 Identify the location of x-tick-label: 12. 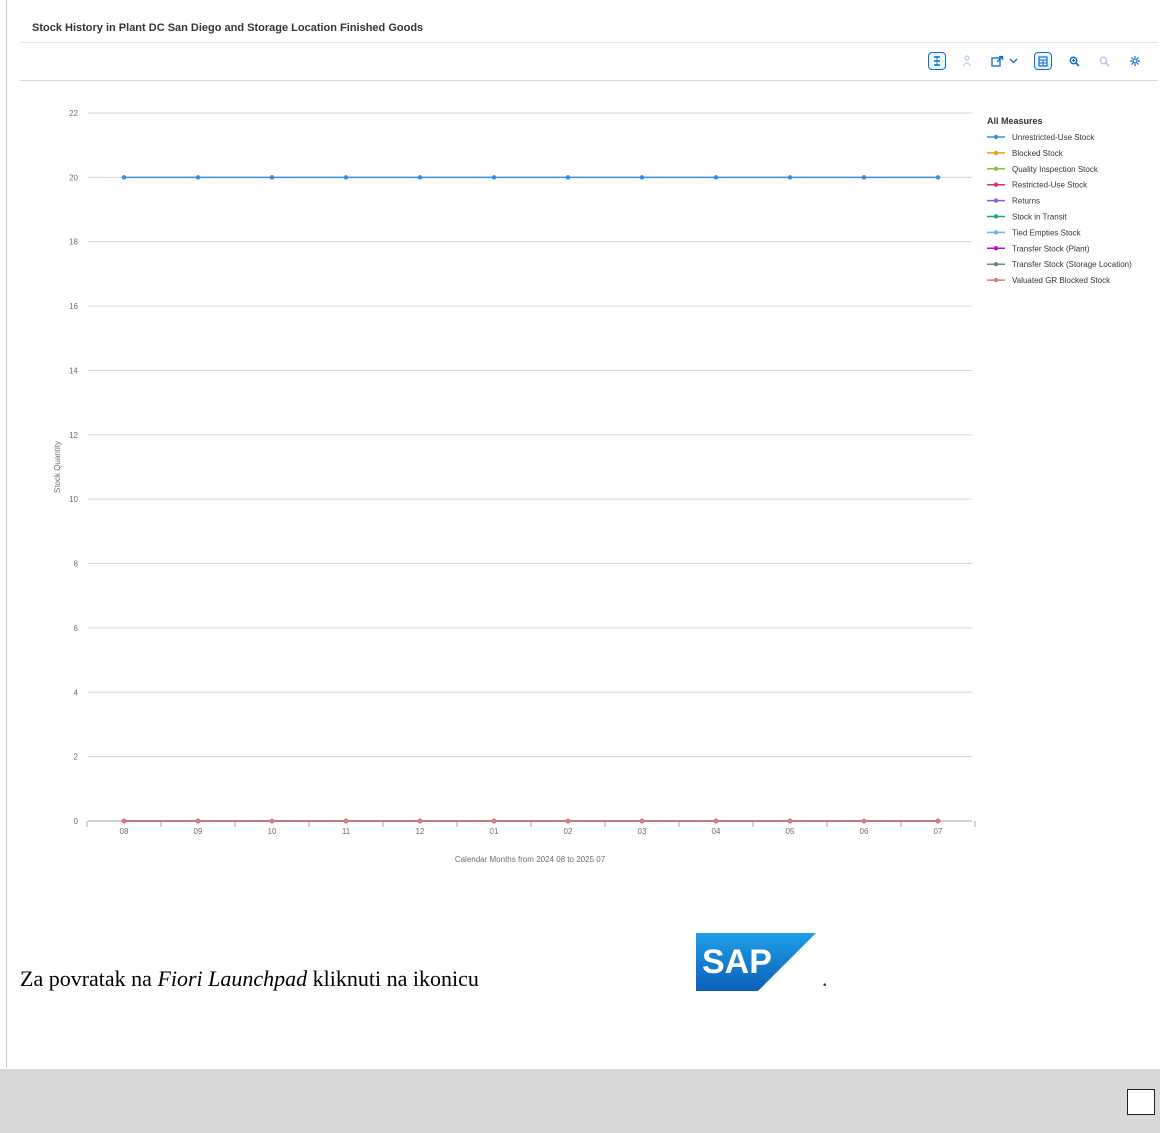
(420, 831).